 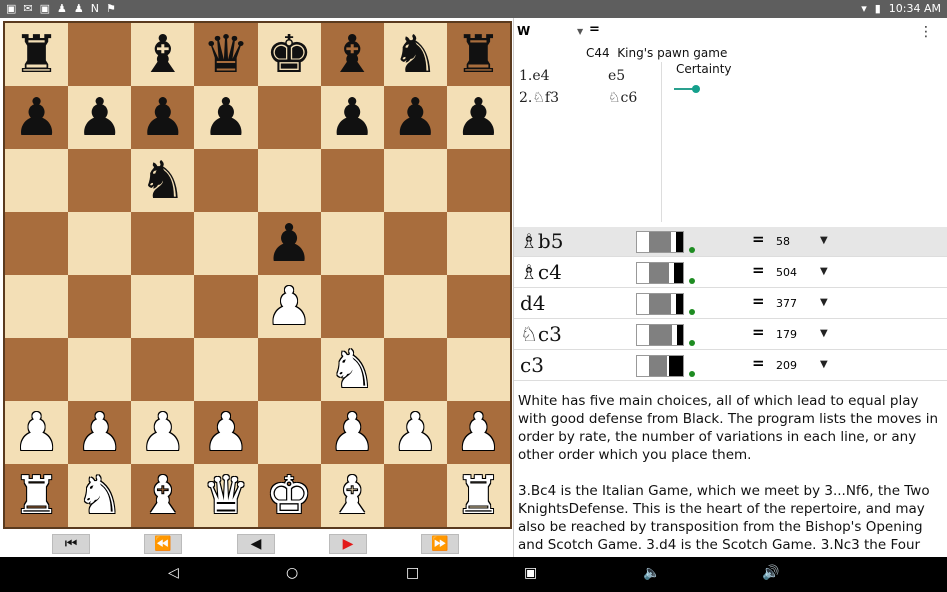 I want to click on candidate-move-row: c3 = 209 ▼, so click(x=730, y=366).